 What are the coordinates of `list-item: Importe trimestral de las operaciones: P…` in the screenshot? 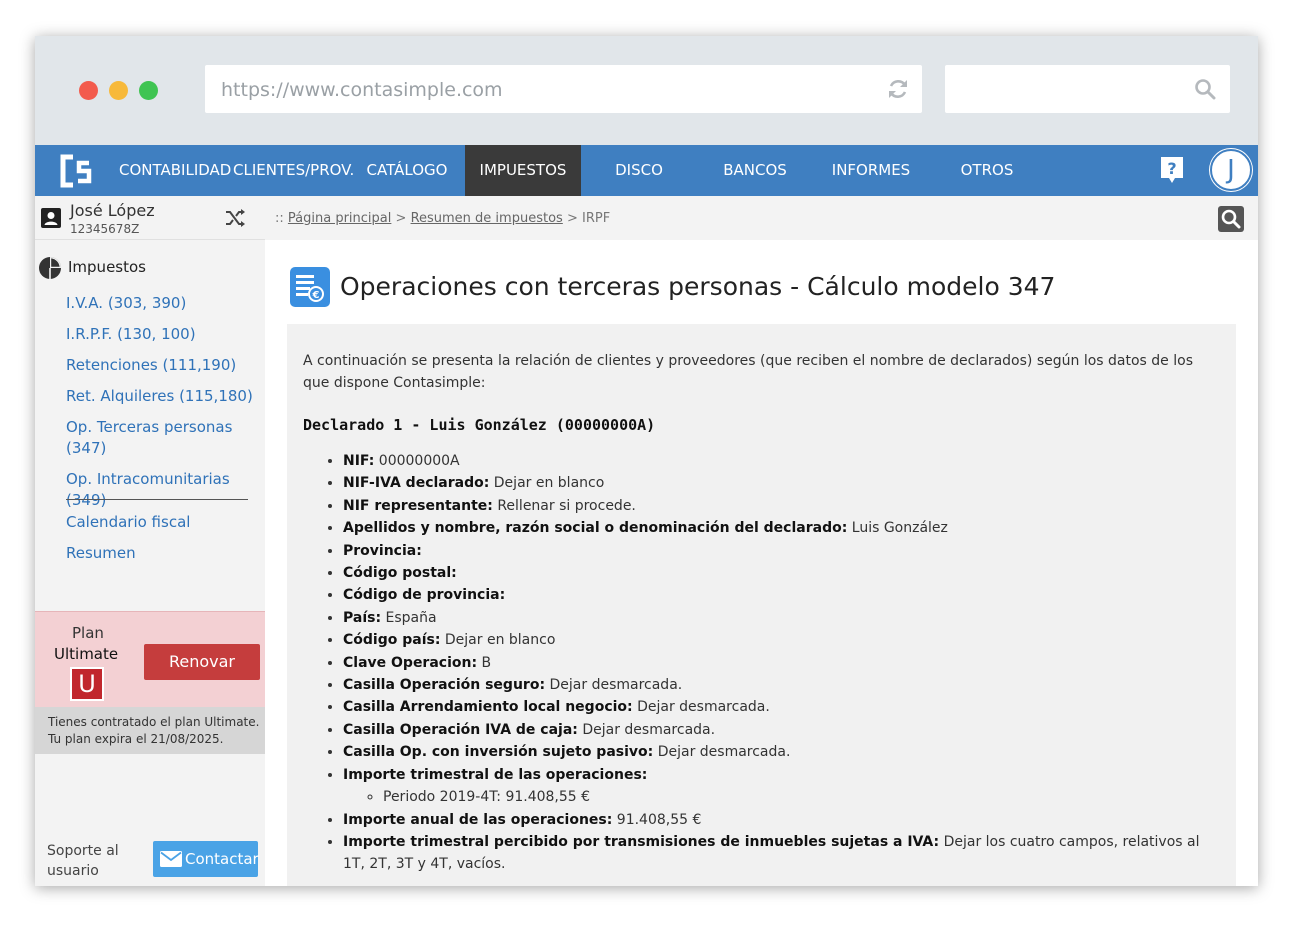 It's located at (781, 786).